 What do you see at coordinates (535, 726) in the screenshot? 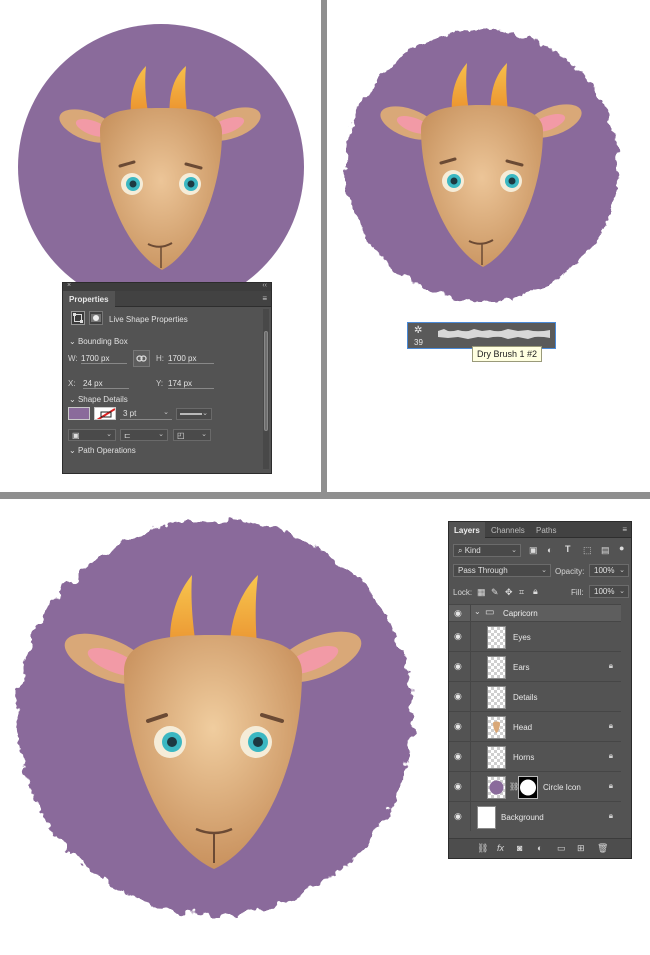
I see `layer-row-head: ◉ Head 🔒︎` at bounding box center [535, 726].